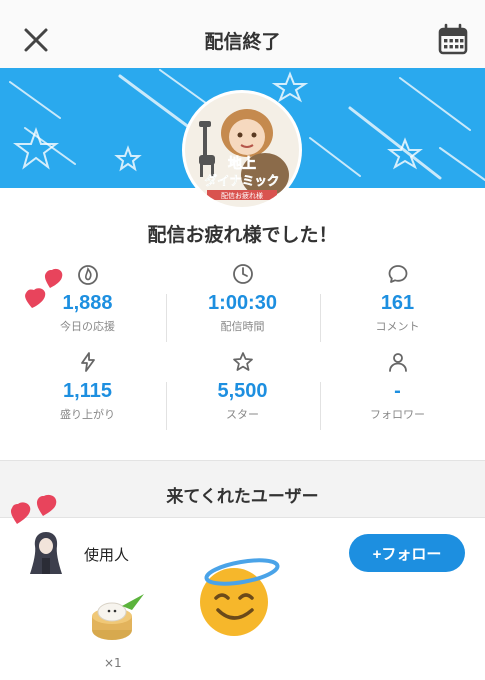  Describe the element at coordinates (242, 42) in the screenshot. I see `page-title: 配信終了` at that location.